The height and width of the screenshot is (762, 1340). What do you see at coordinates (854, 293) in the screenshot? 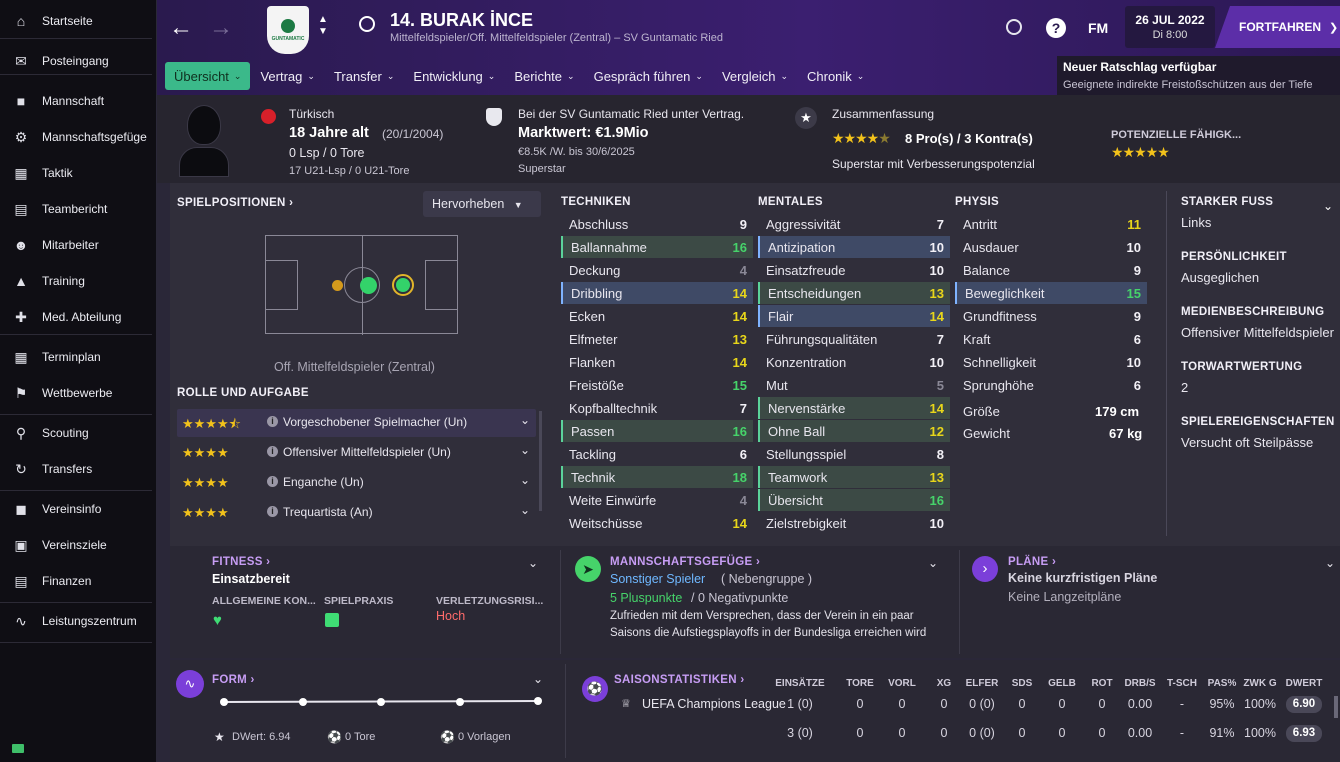
I see `attribute-row: Entscheidungen 13` at bounding box center [854, 293].